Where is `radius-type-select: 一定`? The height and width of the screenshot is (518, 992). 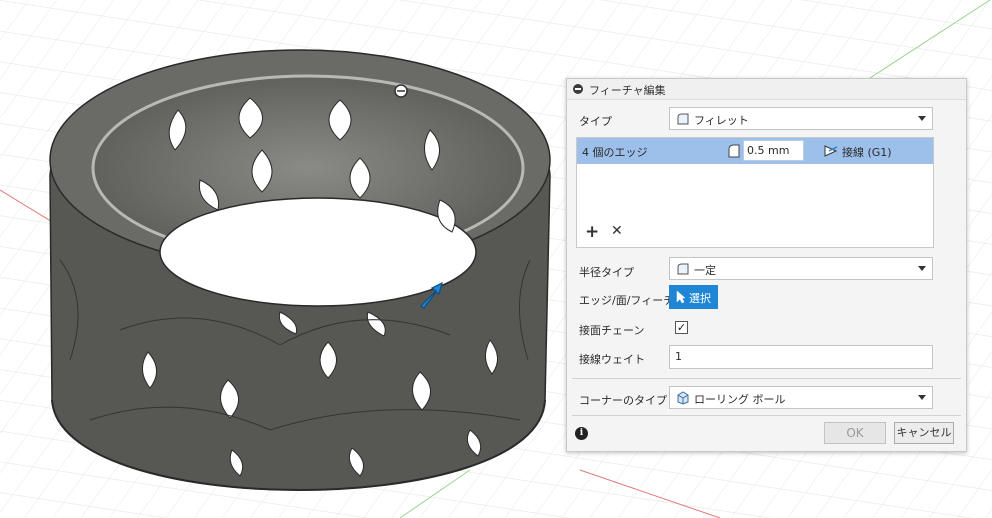 radius-type-select: 一定 is located at coordinates (801, 268).